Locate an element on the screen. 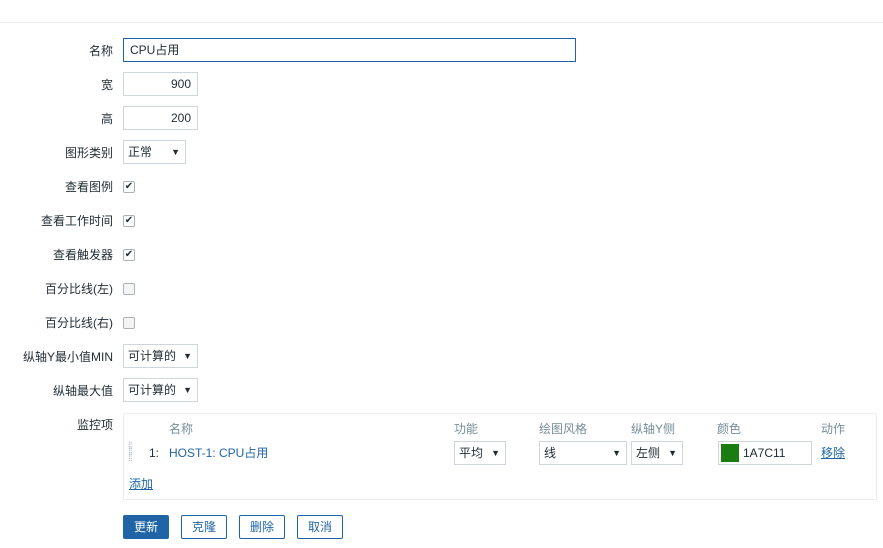 Image resolution: width=883 pixels, height=548 pixels. draw-style-select: 线 ▼ is located at coordinates (583, 453).